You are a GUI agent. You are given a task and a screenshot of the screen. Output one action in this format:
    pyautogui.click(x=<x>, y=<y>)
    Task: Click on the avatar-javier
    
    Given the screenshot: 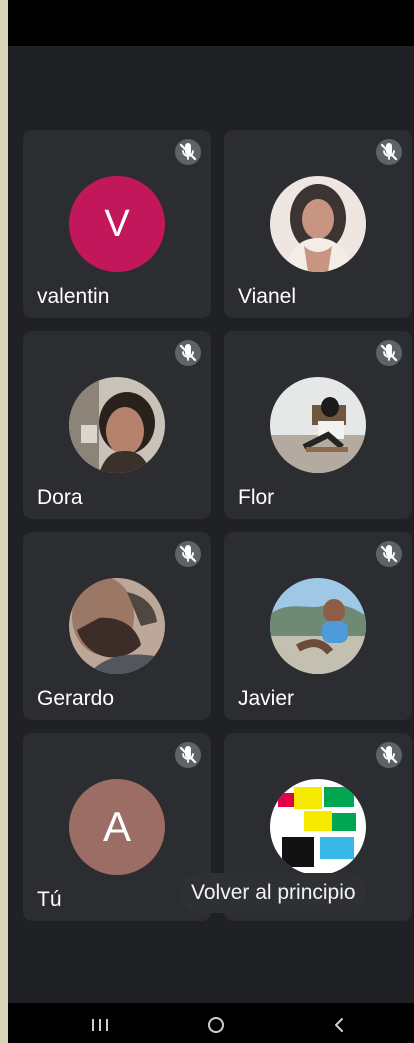 What is the action you would take?
    pyautogui.click(x=318, y=626)
    